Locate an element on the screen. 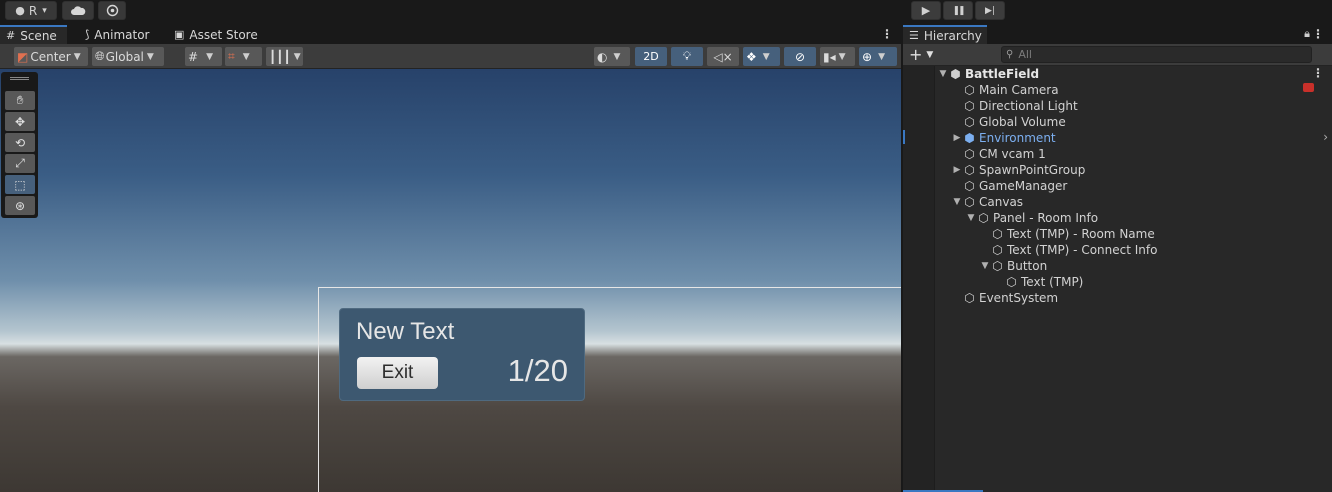  hierarchy-item: ⬡ GameManager is located at coordinates (1133, 186).